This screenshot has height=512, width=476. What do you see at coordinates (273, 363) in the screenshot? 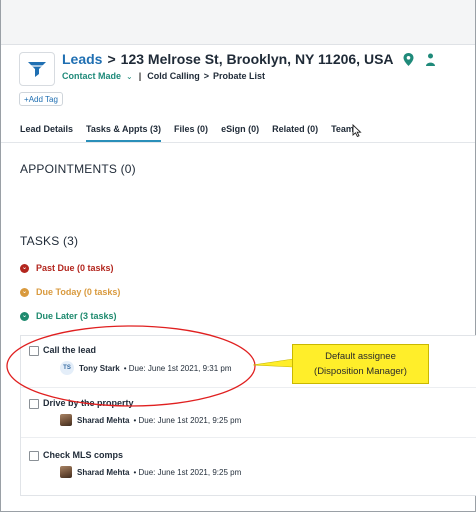
I see `callout-pointer` at bounding box center [273, 363].